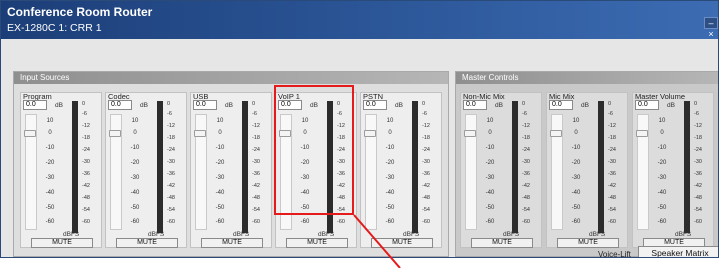  What do you see at coordinates (80, 12) in the screenshot?
I see `app-title: Conference Room Router` at bounding box center [80, 12].